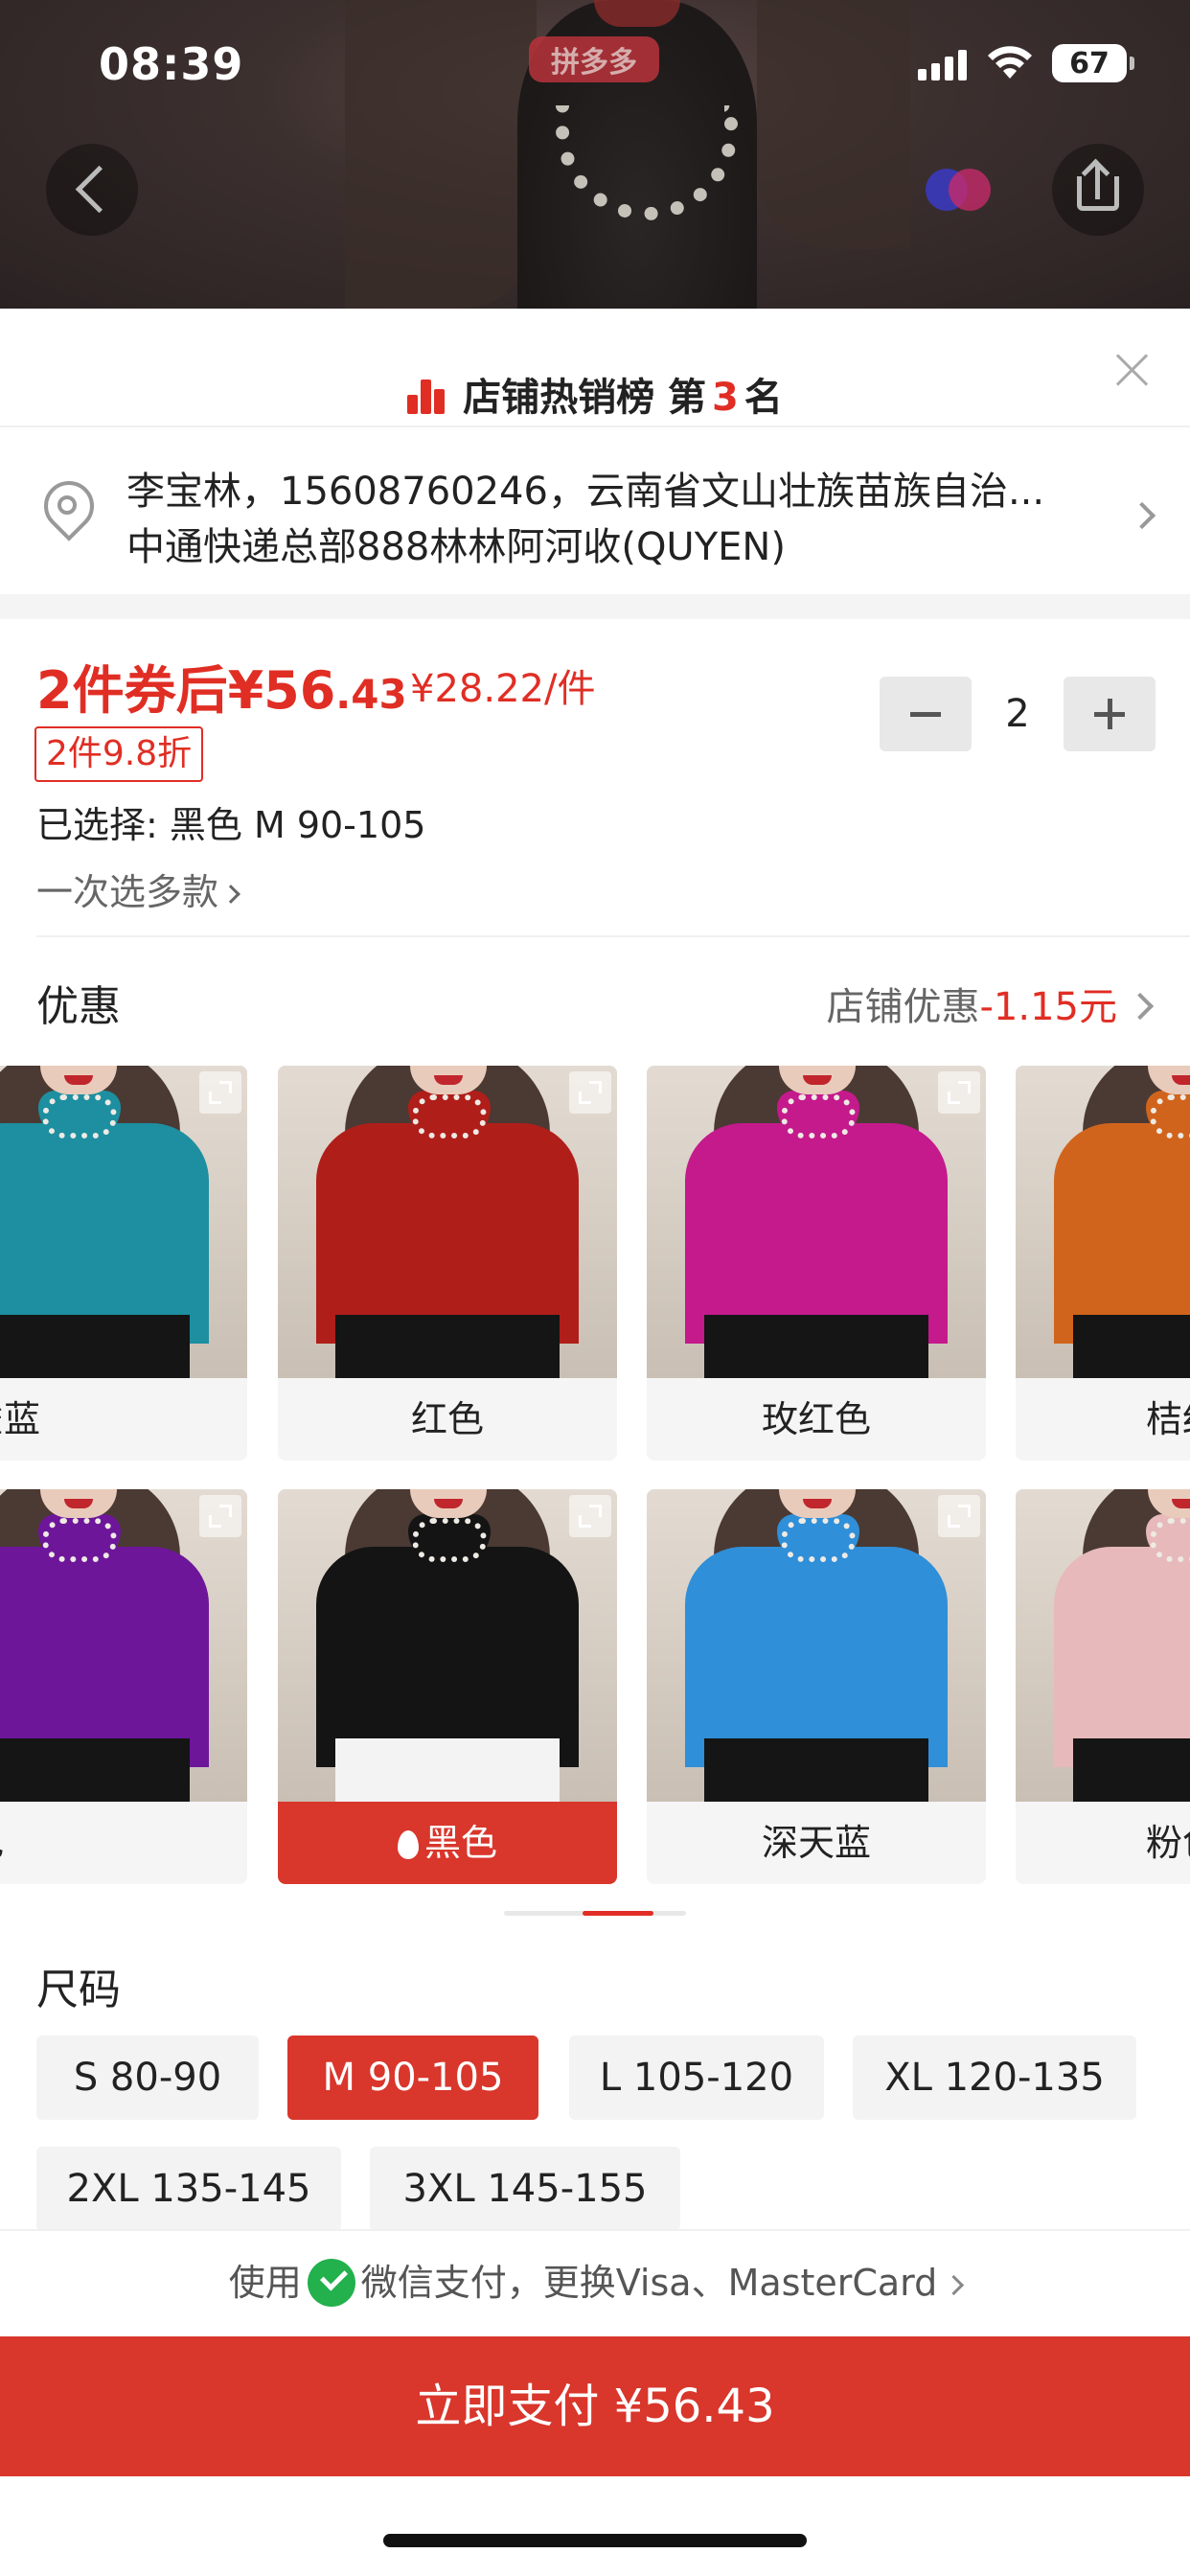  Describe the element at coordinates (595, 2406) in the screenshot. I see `pay-now-button: 立即支付 ¥56.43` at that location.